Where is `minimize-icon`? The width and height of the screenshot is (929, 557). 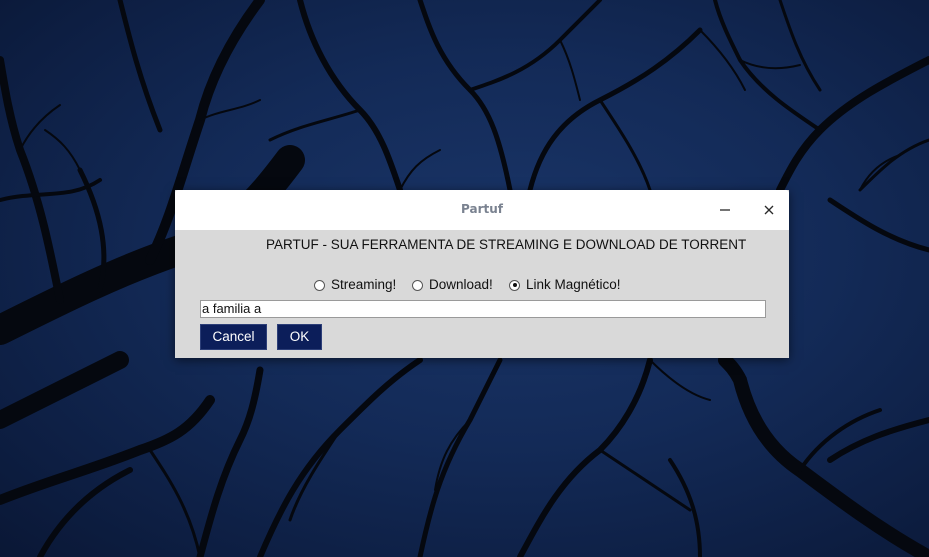 minimize-icon is located at coordinates (725, 210).